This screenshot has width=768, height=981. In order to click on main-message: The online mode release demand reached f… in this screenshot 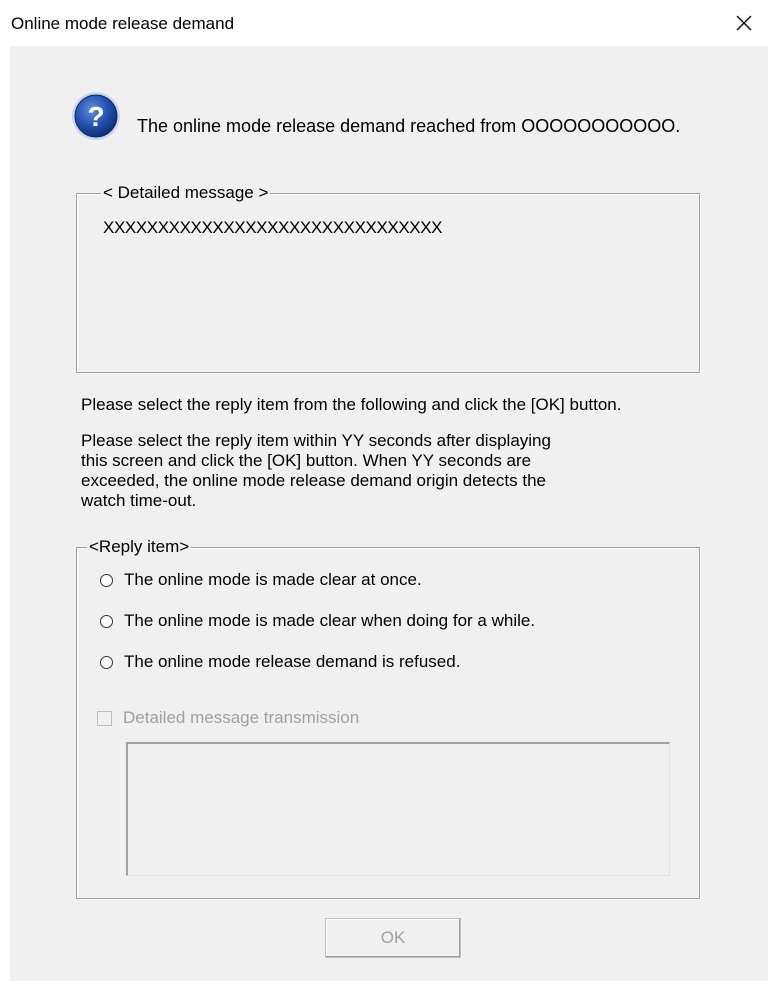, I will do `click(409, 126)`.